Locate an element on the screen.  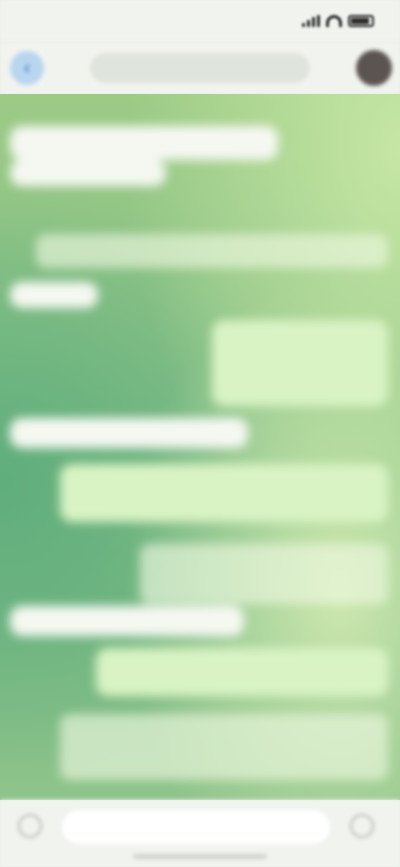
back-button: ‹ is located at coordinates (27, 68).